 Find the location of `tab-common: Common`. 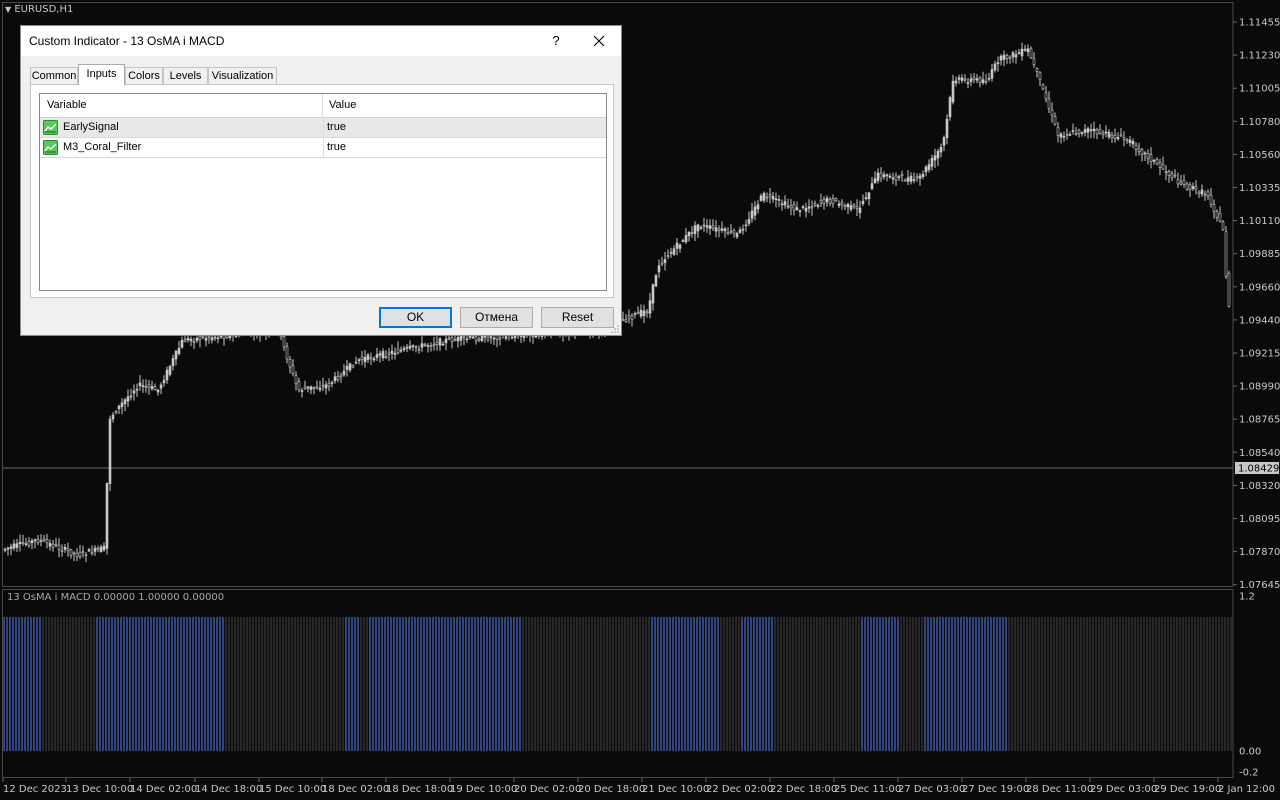

tab-common: Common is located at coordinates (54, 75).